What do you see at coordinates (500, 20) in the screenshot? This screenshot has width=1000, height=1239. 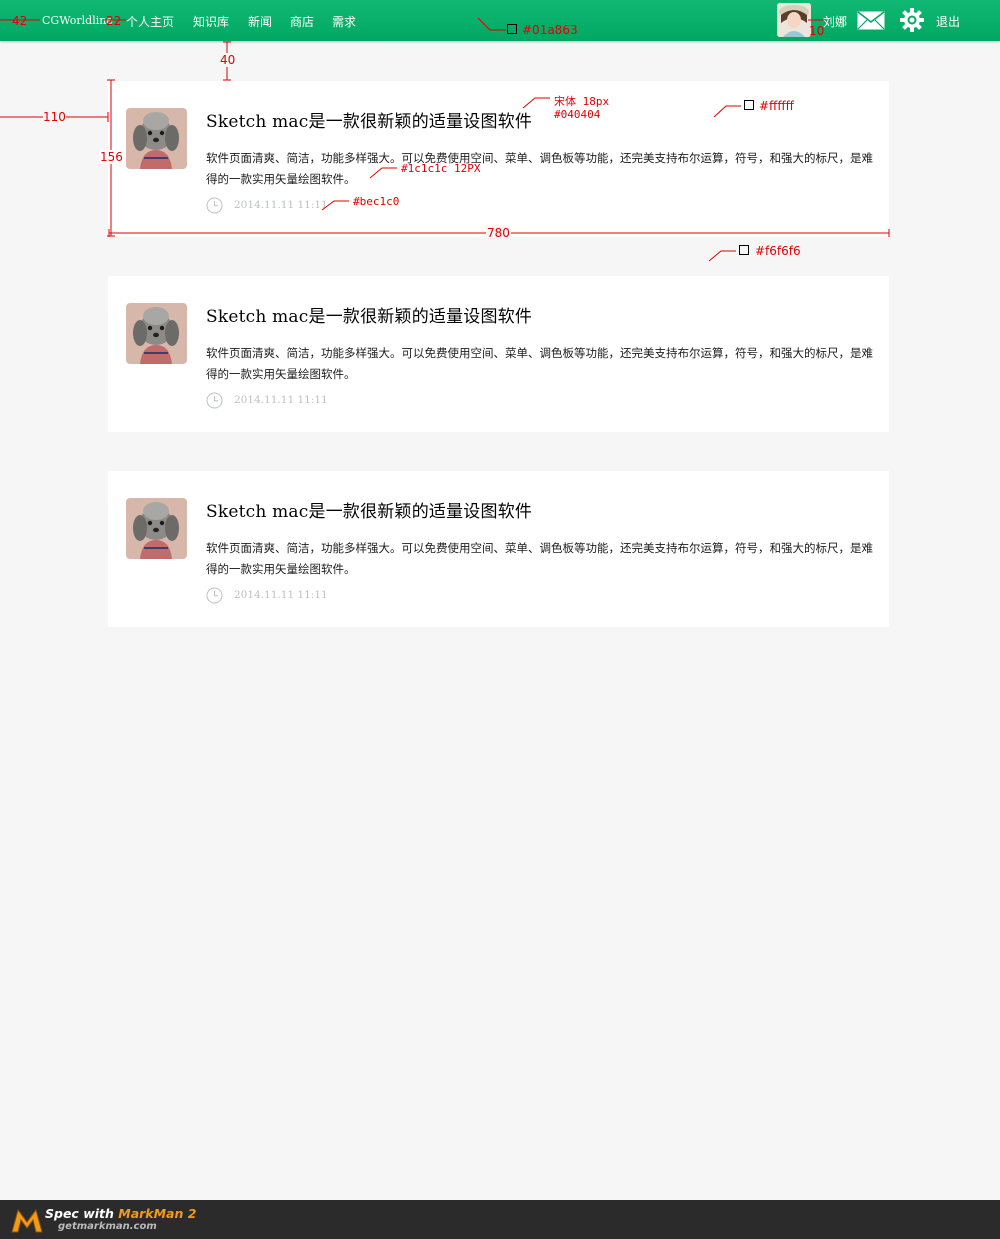 I see `top-navbar: CGWorldline 个人主页 知识库 新闻 商店 需求 刘娜 退出` at bounding box center [500, 20].